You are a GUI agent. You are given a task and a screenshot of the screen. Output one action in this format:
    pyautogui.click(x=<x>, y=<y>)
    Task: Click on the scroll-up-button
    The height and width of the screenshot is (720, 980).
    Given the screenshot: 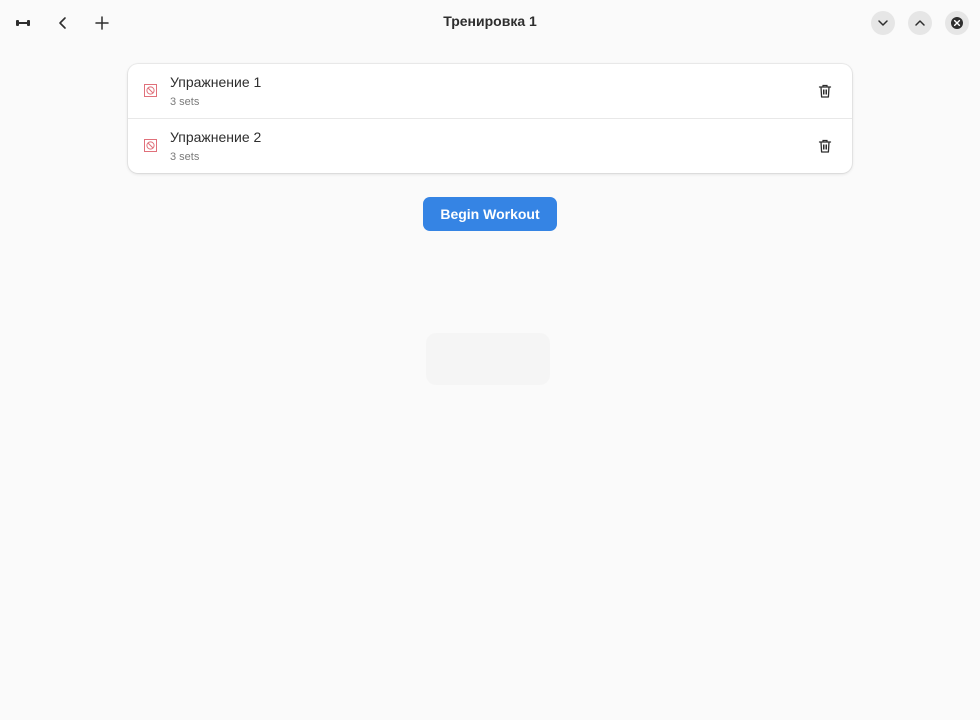 What is the action you would take?
    pyautogui.click(x=920, y=23)
    